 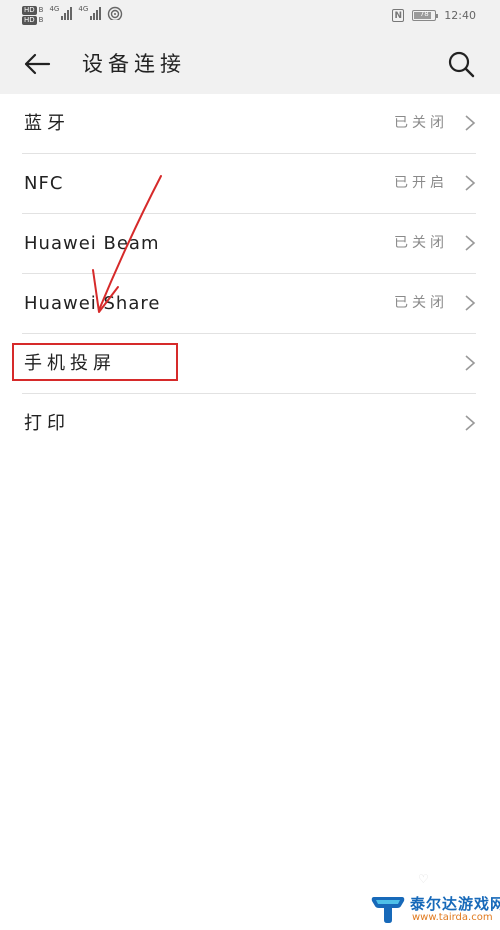 I want to click on signal-strength-icon-2: 4G, so click(x=90, y=12).